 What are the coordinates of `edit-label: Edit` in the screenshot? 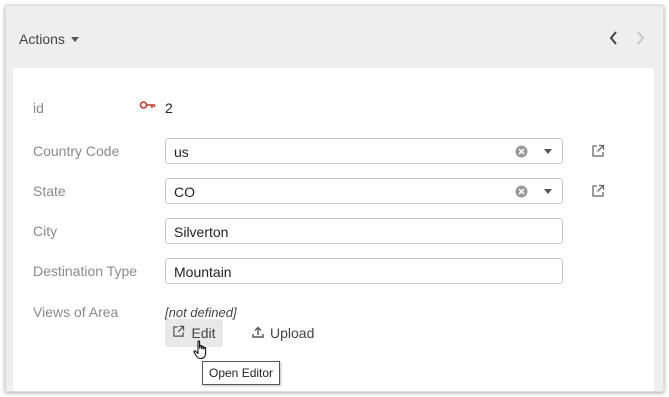 It's located at (203, 333).